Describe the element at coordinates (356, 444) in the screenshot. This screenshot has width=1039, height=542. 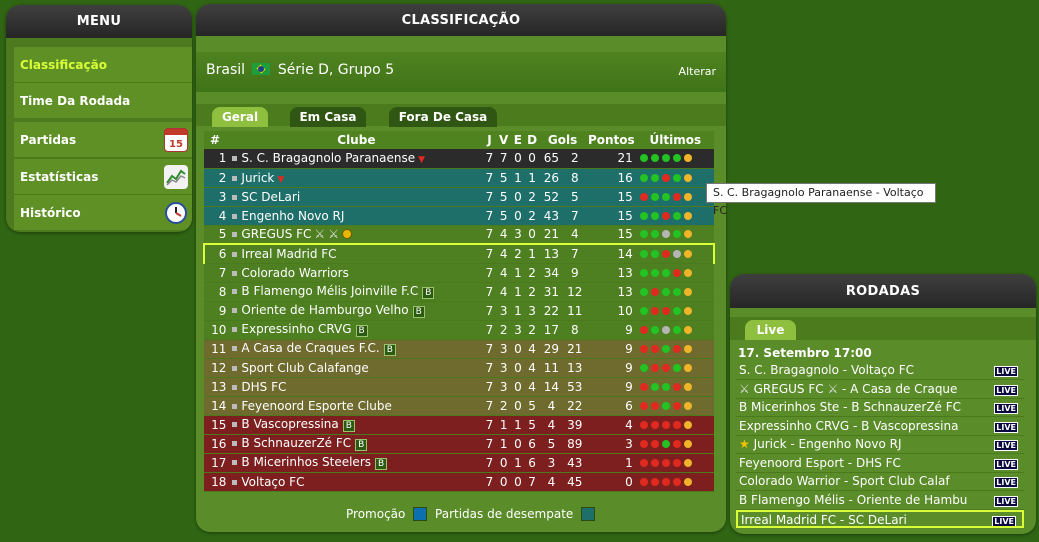
I see `club-cell: B SchnauzerZé FC B` at that location.